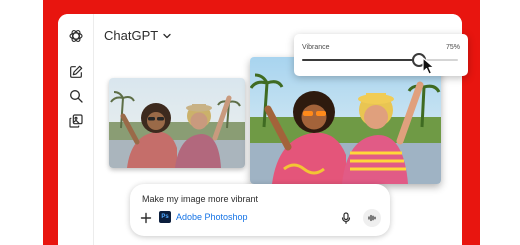  What do you see at coordinates (76, 129) in the screenshot?
I see `sidebar` at bounding box center [76, 129].